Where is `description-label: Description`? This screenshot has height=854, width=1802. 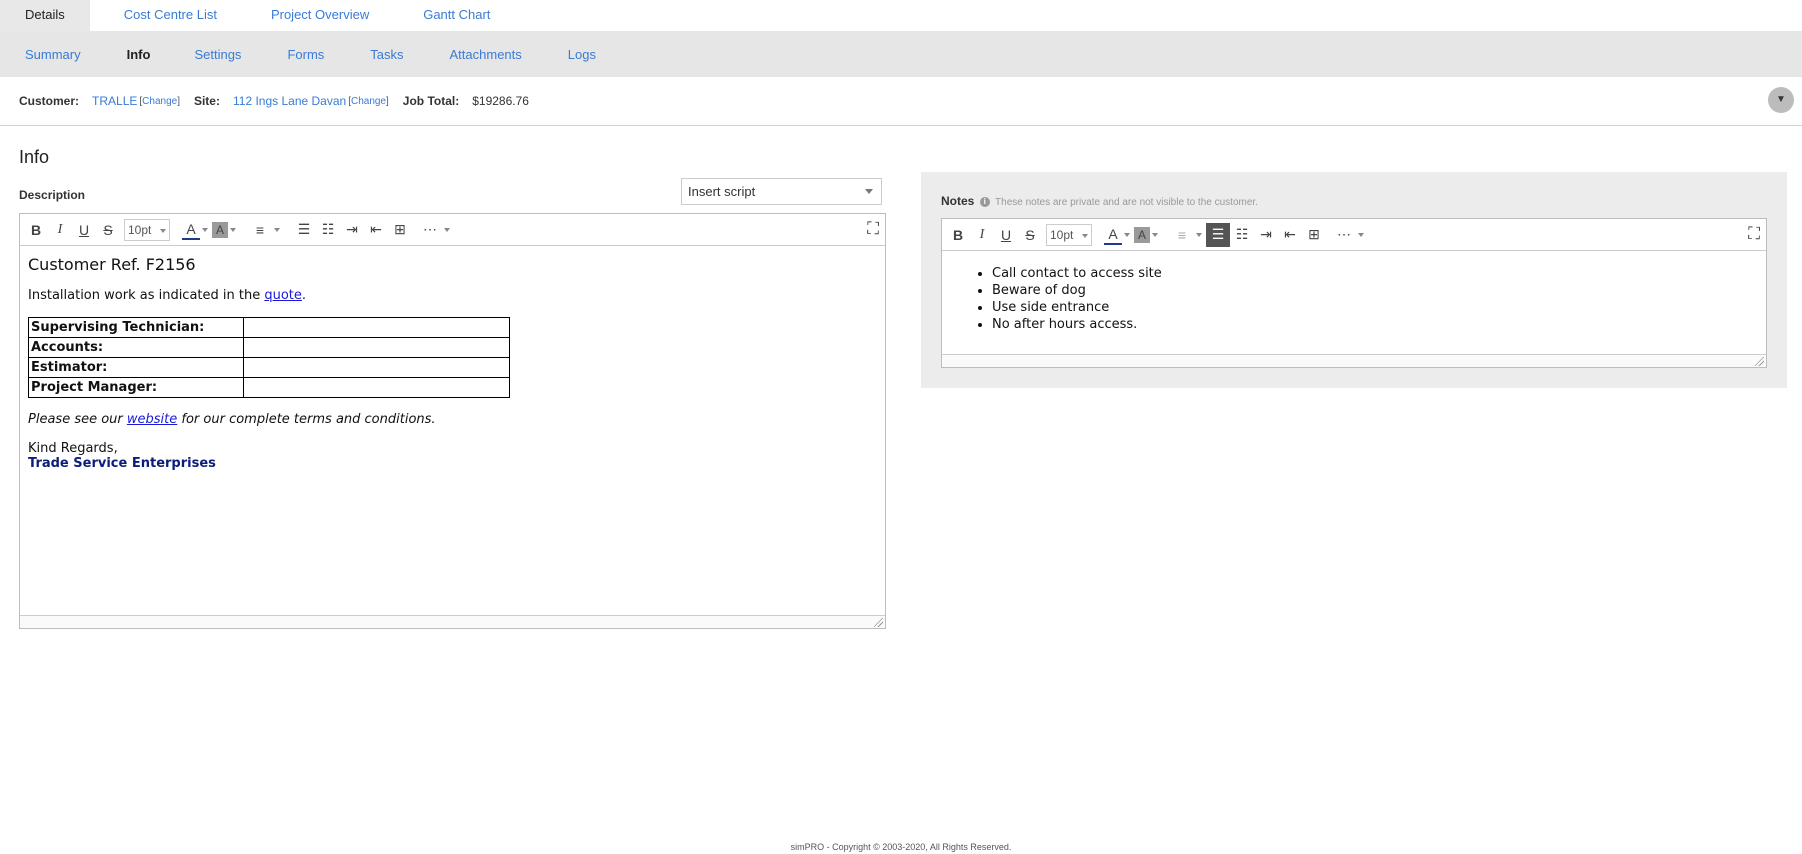
description-label: Description is located at coordinates (52, 195).